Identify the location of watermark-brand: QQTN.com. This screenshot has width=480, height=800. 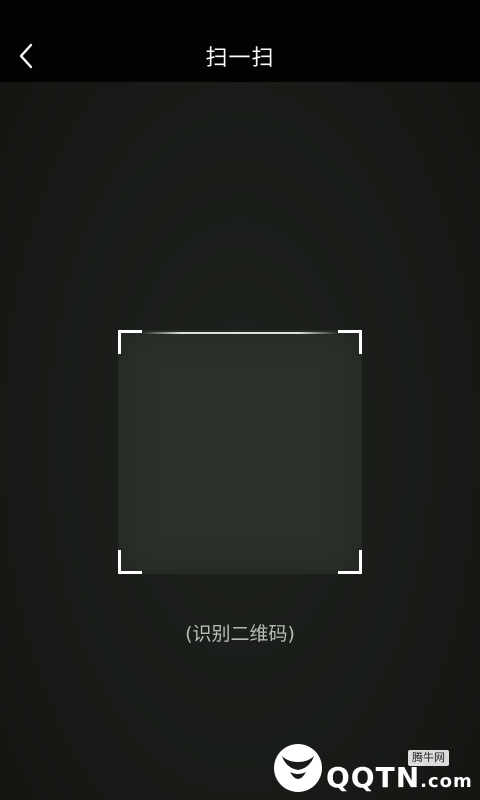
(399, 780).